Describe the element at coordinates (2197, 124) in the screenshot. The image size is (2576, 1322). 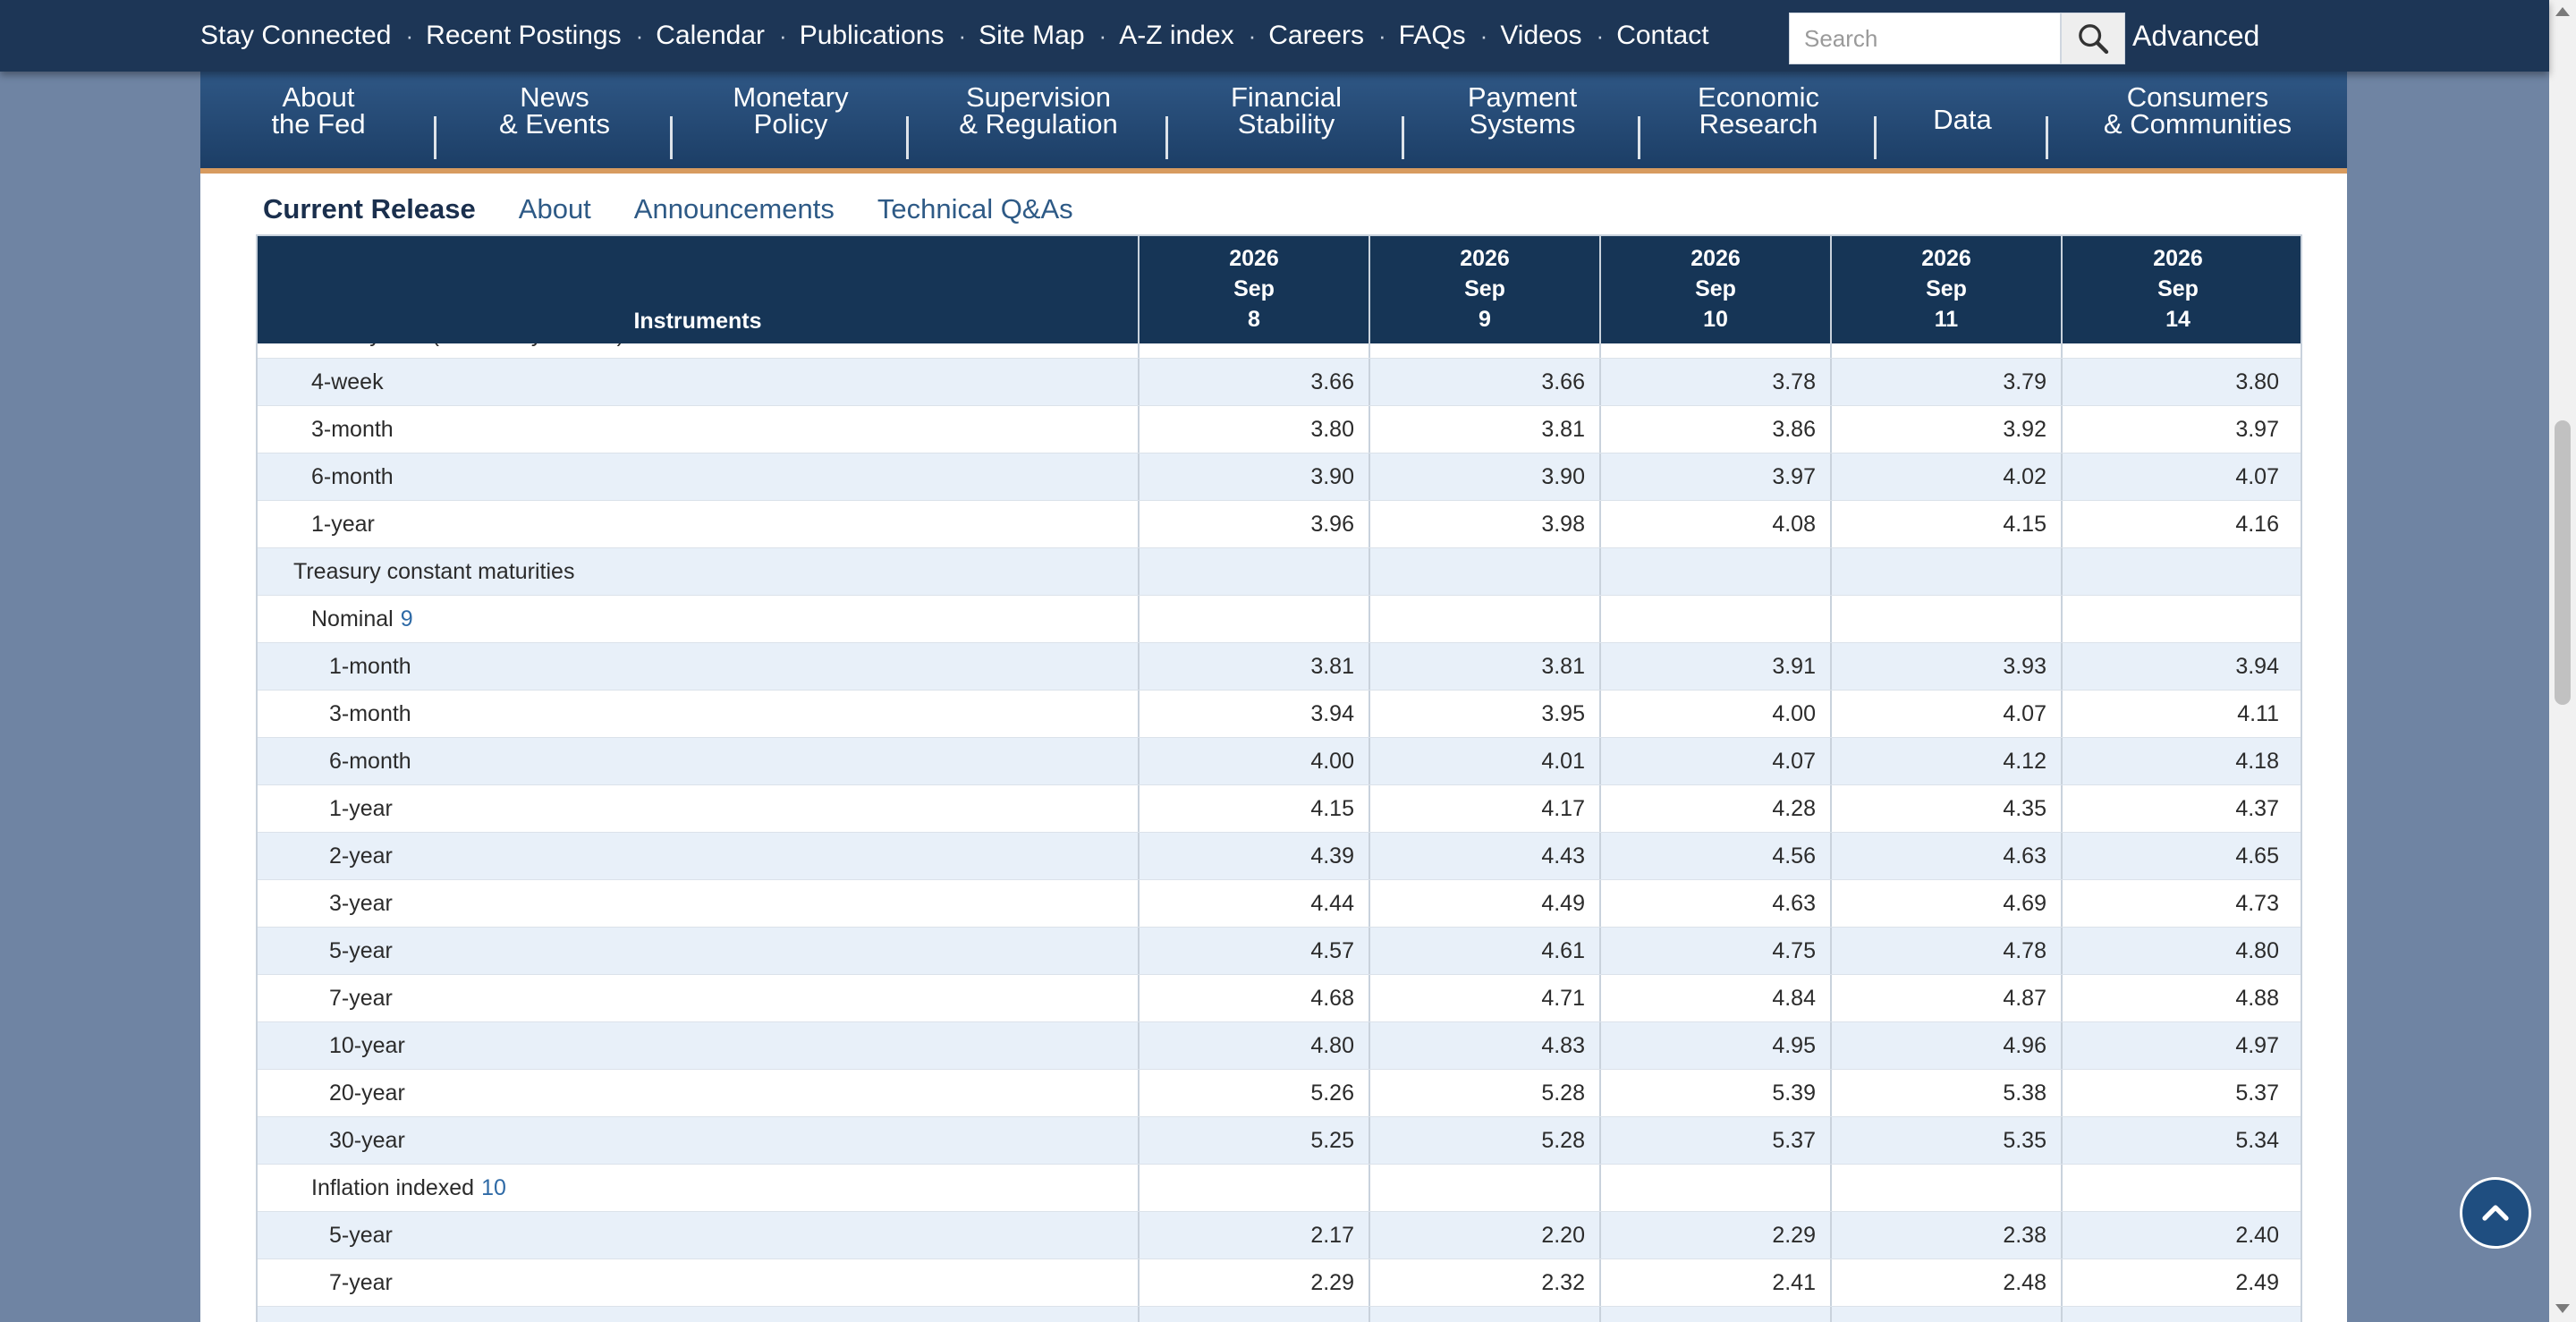
I see `nav-label-line: & Communities` at that location.